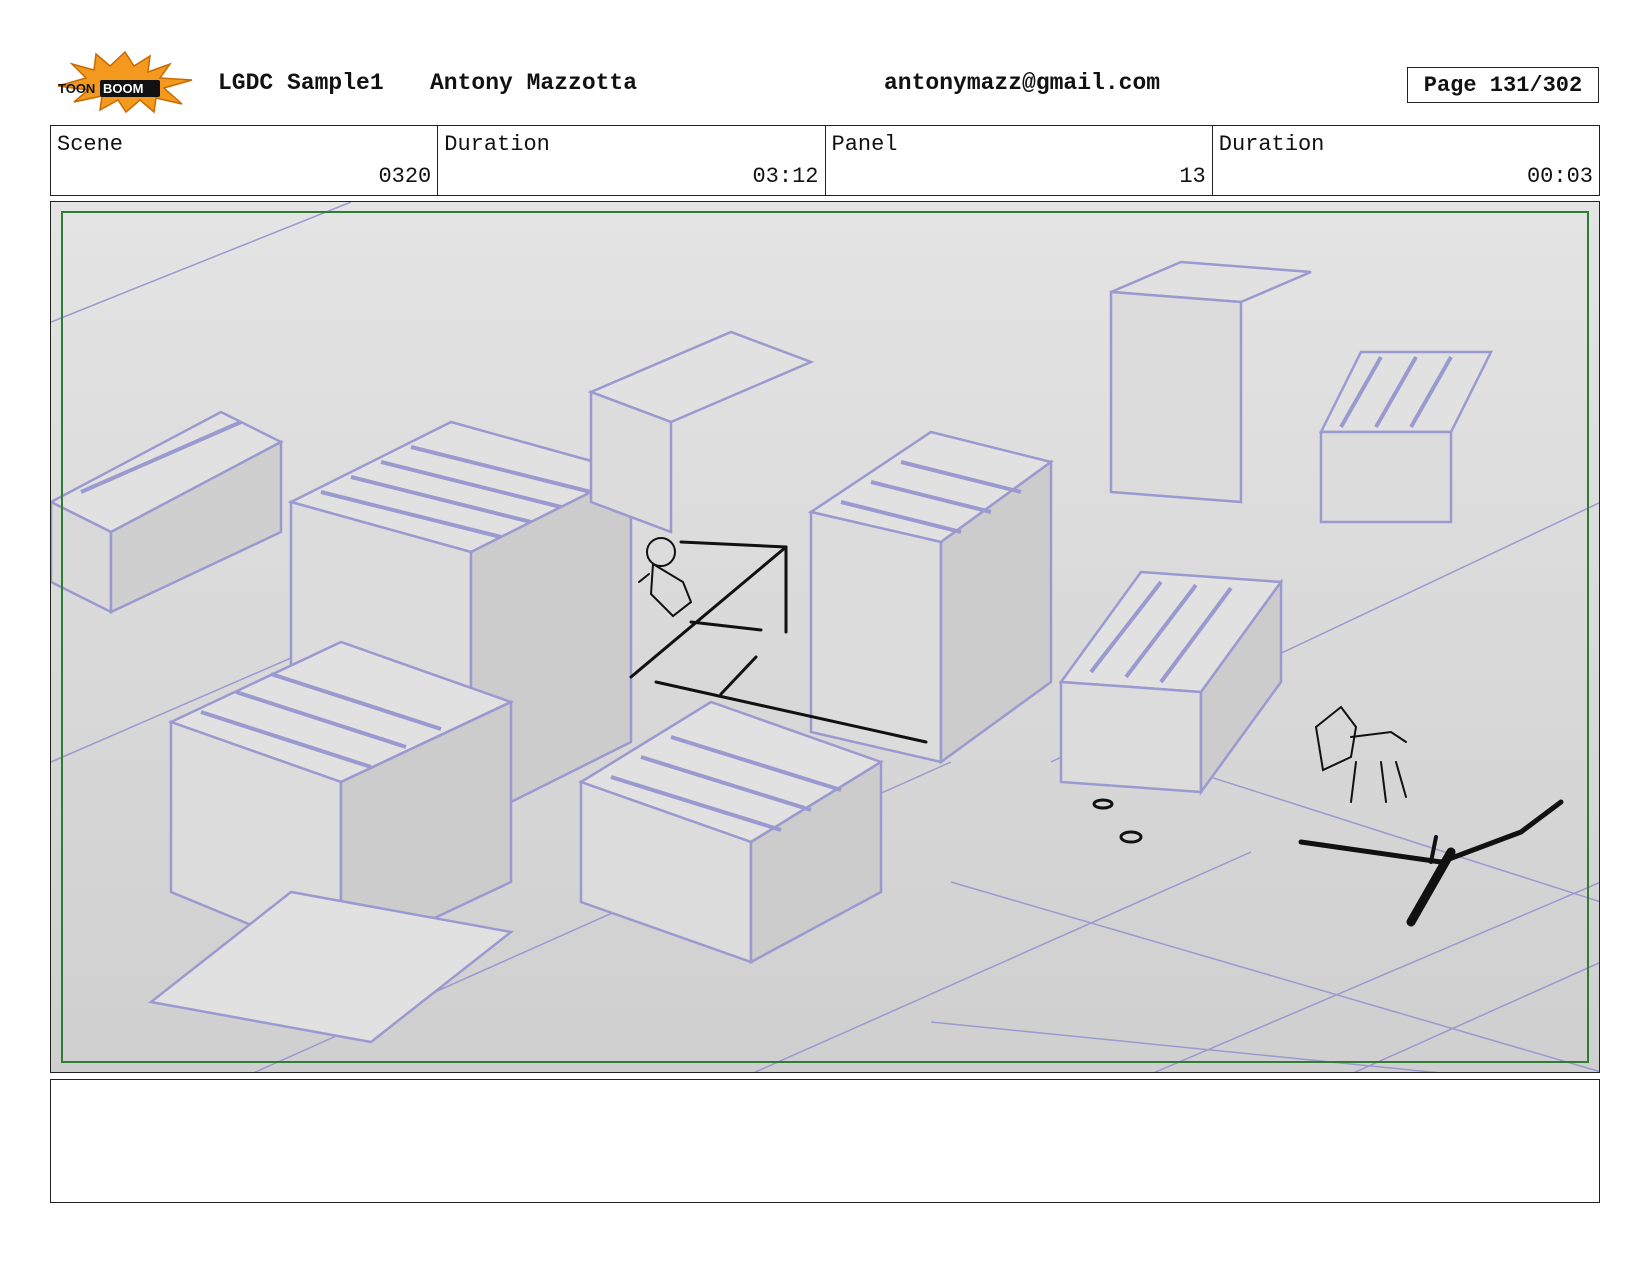  What do you see at coordinates (825, 1141) in the screenshot?
I see `panel-notes-box` at bounding box center [825, 1141].